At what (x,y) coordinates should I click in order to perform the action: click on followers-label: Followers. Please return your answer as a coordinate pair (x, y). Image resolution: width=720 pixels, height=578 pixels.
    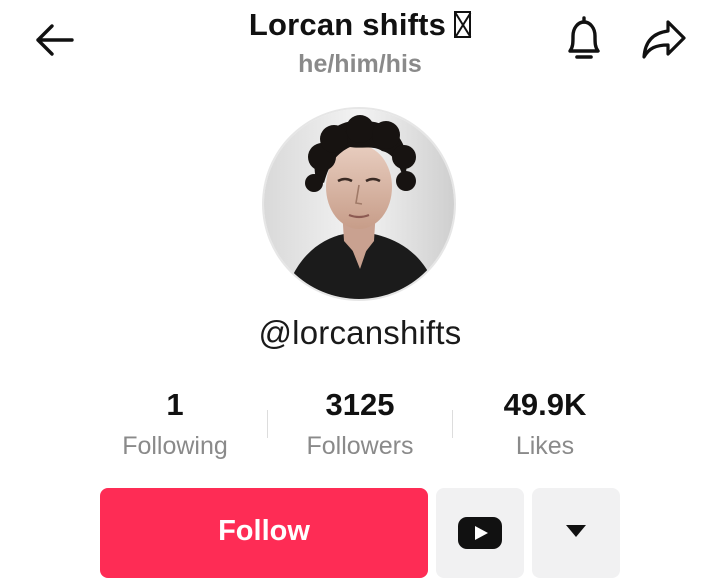
    Looking at the image, I should click on (360, 446).